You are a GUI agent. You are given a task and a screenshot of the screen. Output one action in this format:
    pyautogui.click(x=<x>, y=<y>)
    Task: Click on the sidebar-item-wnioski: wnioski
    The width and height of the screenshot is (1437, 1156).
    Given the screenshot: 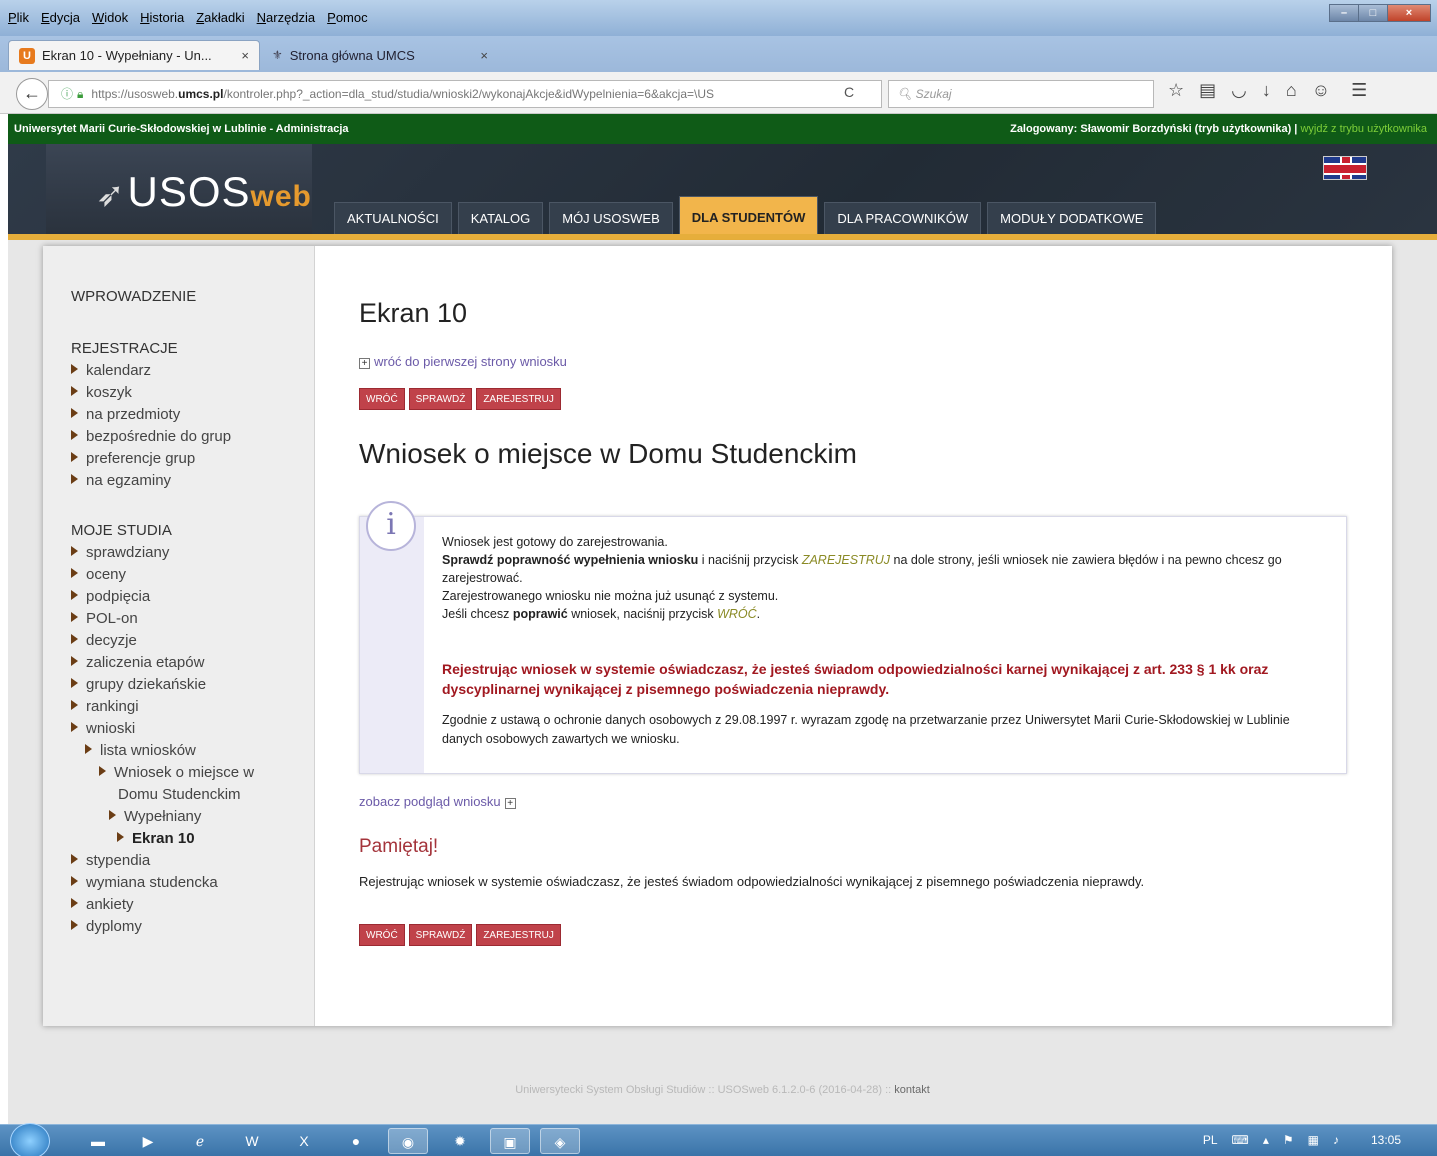 What is the action you would take?
    pyautogui.click(x=103, y=728)
    